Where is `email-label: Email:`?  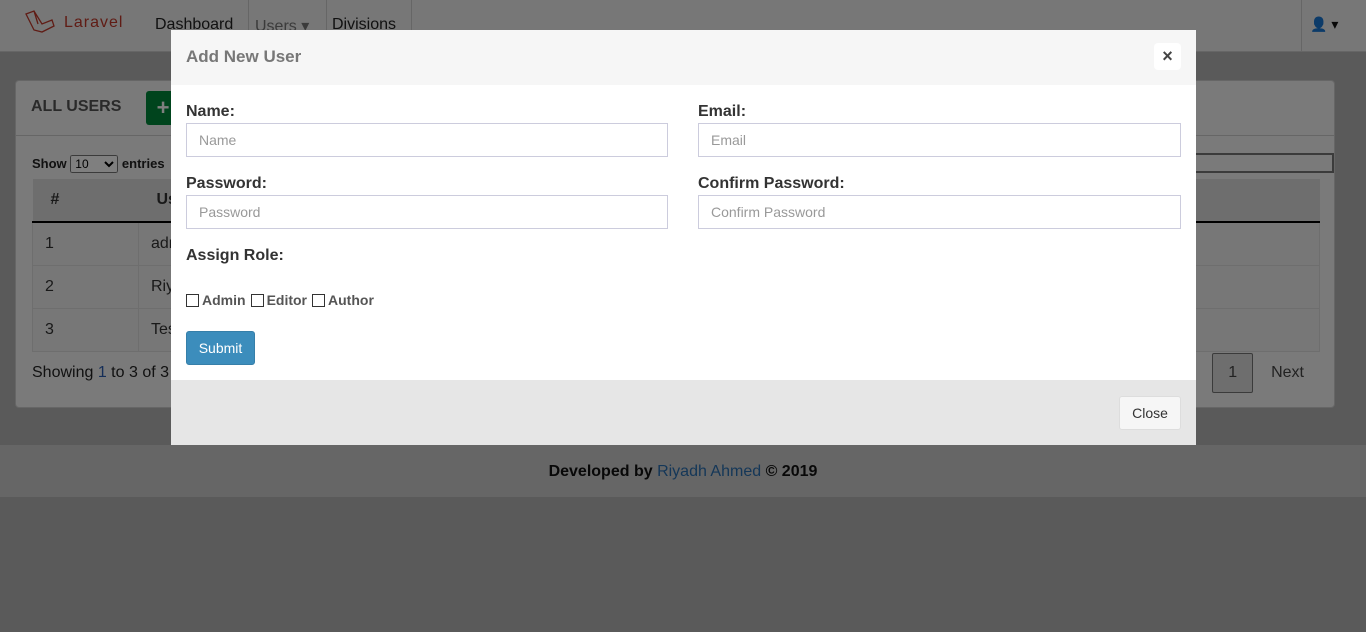
email-label: Email: is located at coordinates (722, 111).